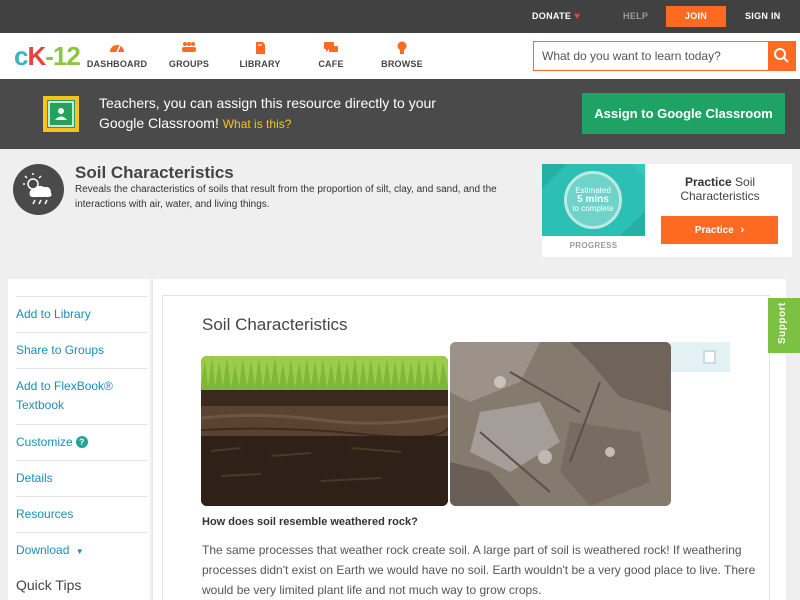 The width and height of the screenshot is (800, 600). I want to click on lesson-question: How does soil resemble weathered rock?, so click(310, 522).